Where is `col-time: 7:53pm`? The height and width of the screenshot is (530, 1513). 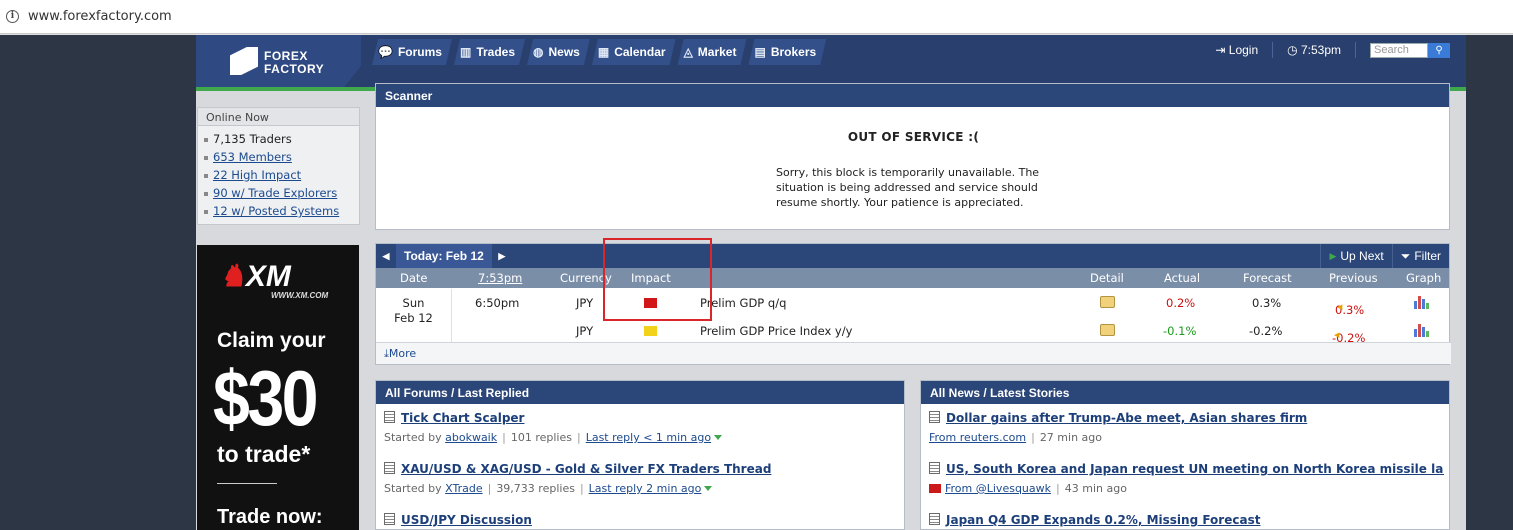 col-time: 7:53pm is located at coordinates (500, 278).